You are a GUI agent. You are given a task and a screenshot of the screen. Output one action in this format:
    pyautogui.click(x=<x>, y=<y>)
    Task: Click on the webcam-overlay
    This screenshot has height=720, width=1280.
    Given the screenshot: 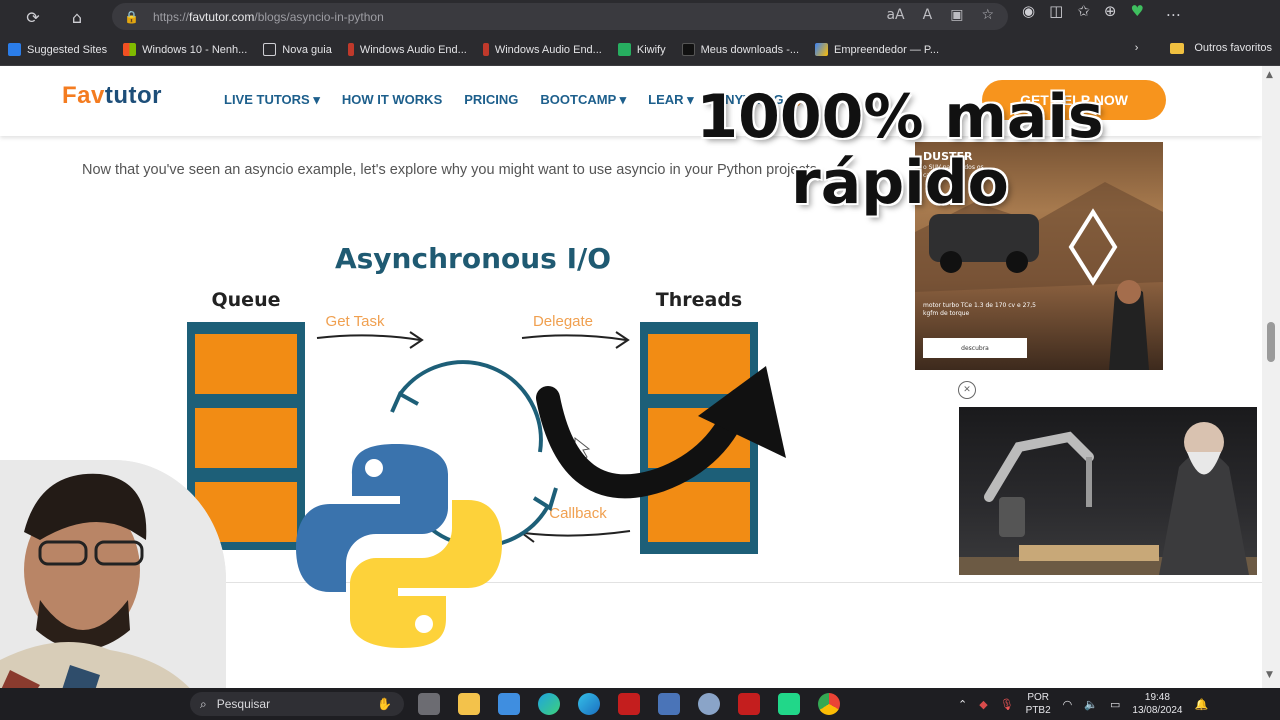 What is the action you would take?
    pyautogui.click(x=113, y=580)
    